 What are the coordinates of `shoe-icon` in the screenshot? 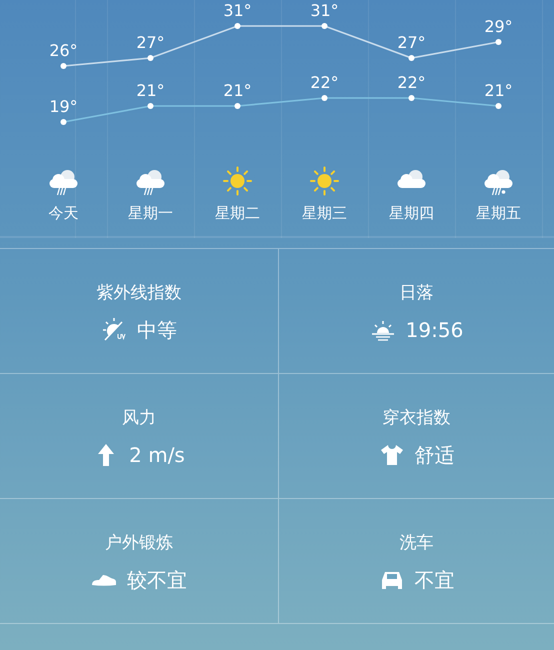 It's located at (104, 580).